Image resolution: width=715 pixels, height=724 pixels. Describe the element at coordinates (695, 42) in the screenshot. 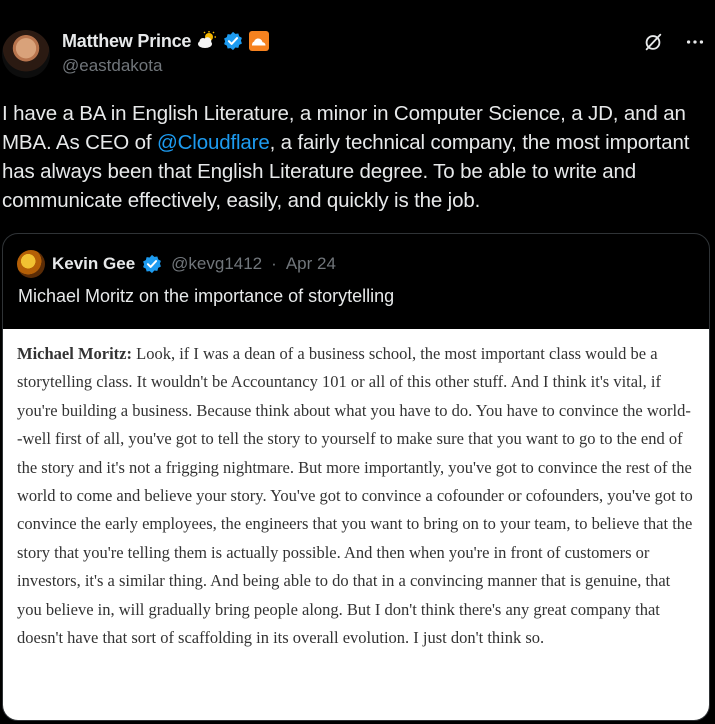

I see `more-options-icon` at that location.